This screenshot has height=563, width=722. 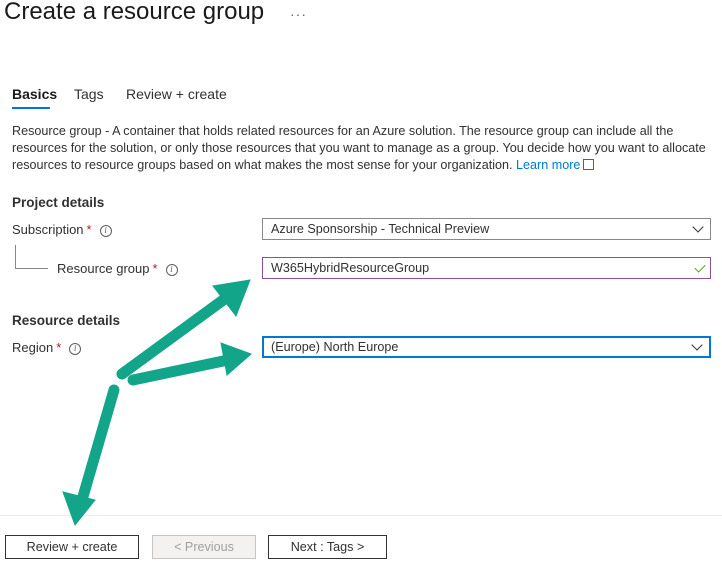 I want to click on ellipsis-icon: ···, so click(x=298, y=14).